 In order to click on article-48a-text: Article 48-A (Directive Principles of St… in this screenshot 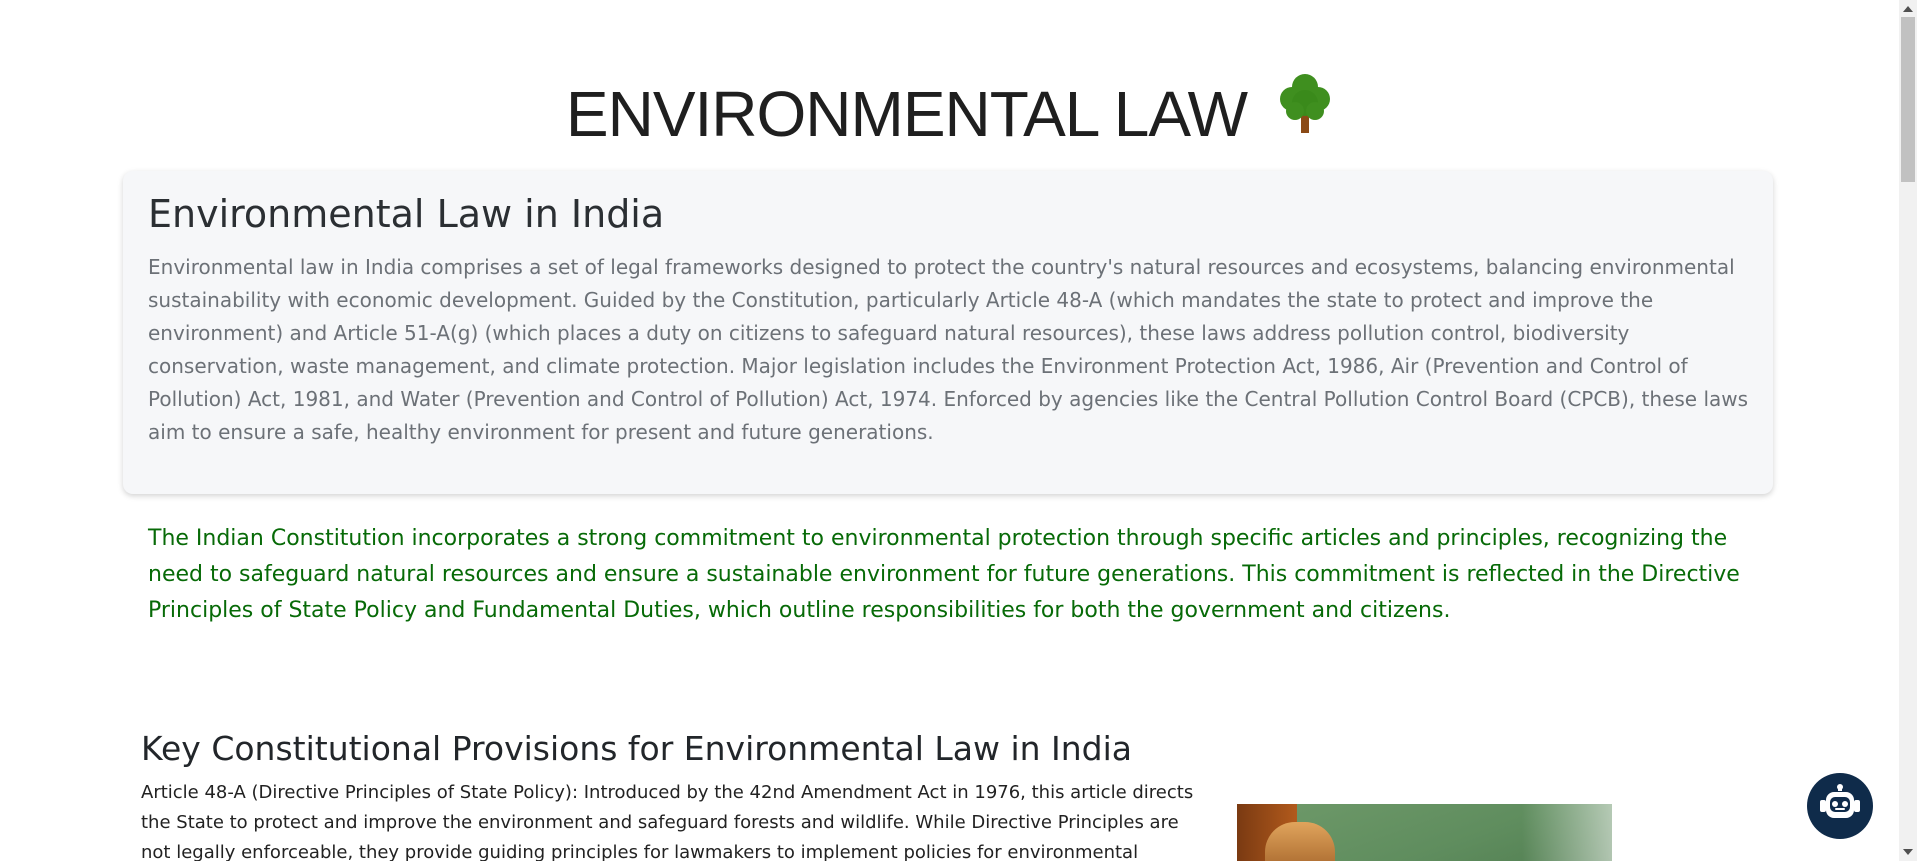, I will do `click(667, 821)`.